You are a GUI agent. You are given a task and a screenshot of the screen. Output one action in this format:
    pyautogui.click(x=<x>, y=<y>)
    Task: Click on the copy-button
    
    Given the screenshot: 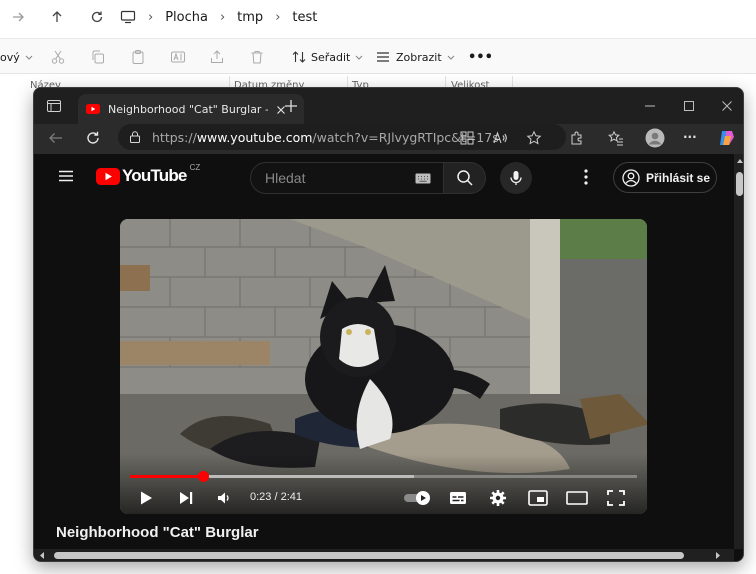 What is the action you would take?
    pyautogui.click(x=98, y=57)
    